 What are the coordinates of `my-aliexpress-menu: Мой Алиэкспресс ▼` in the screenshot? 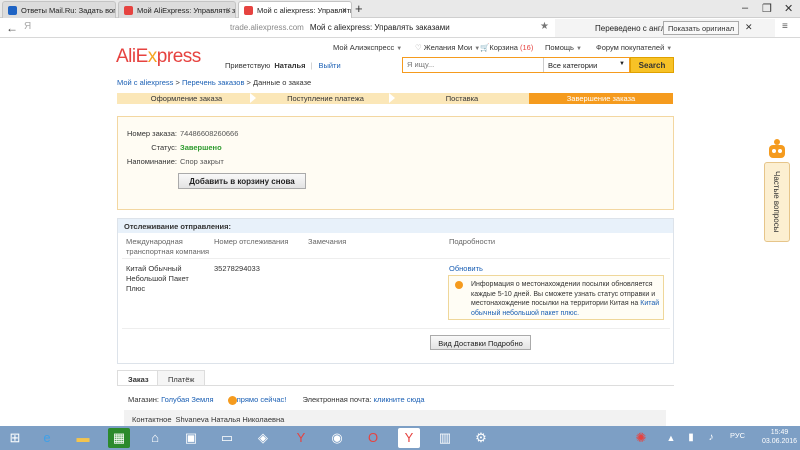 It's located at (367, 47).